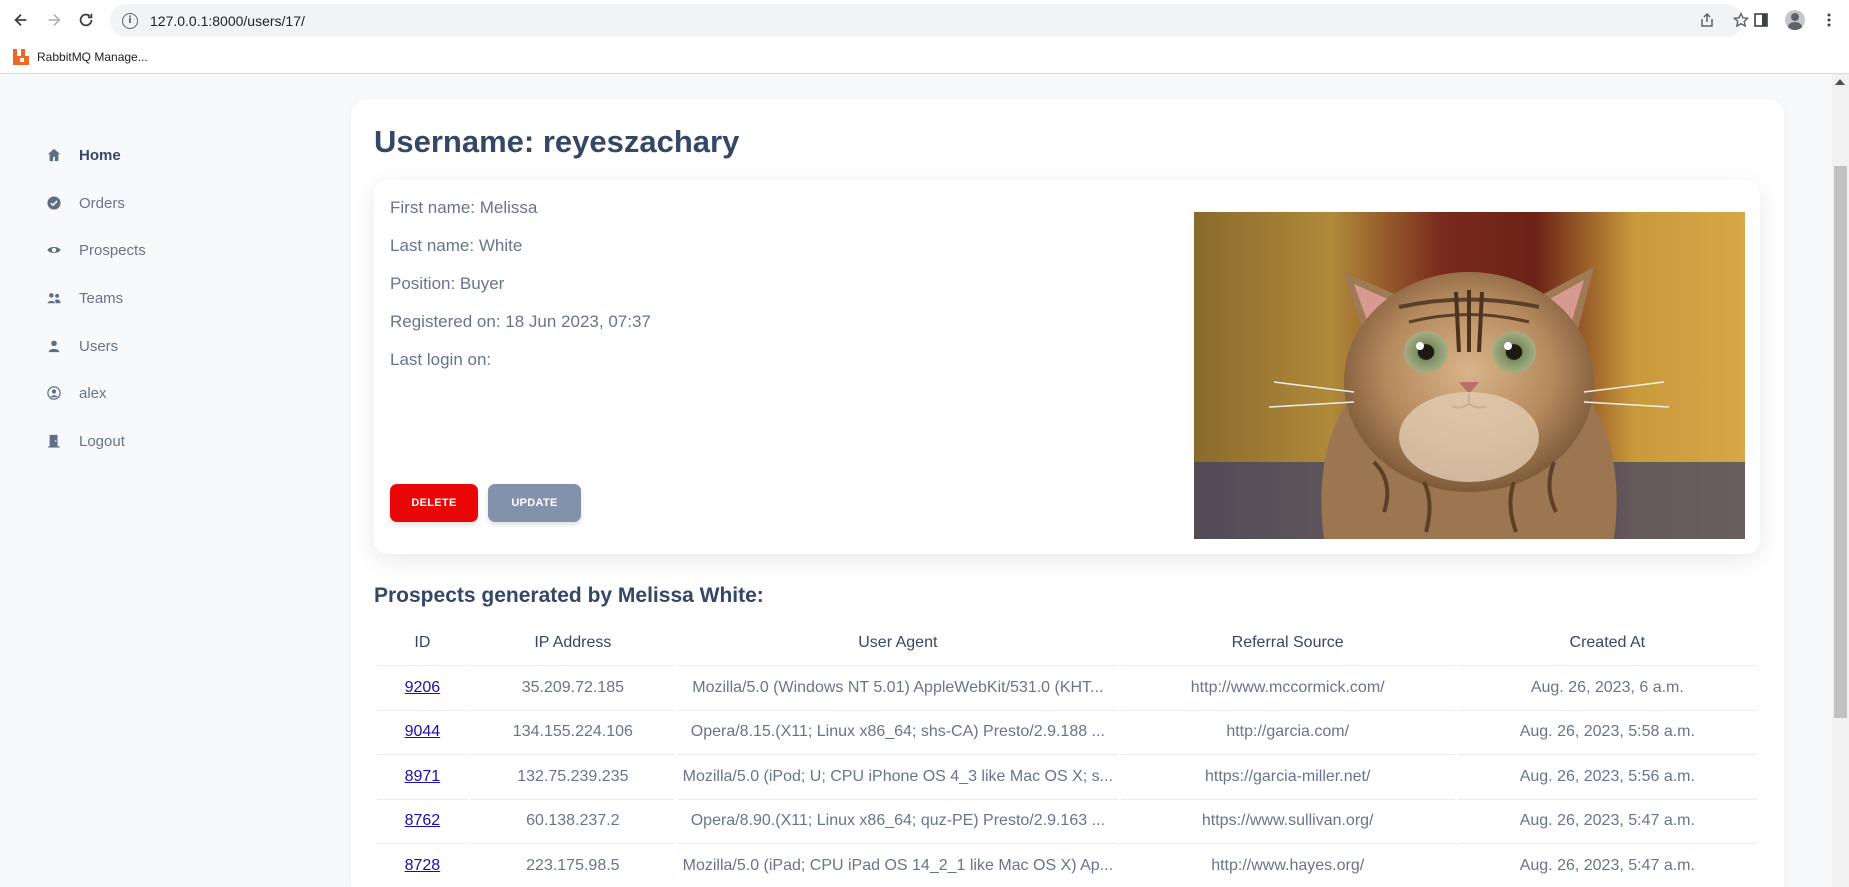  Describe the element at coordinates (54, 346) in the screenshot. I see `person-icon` at that location.